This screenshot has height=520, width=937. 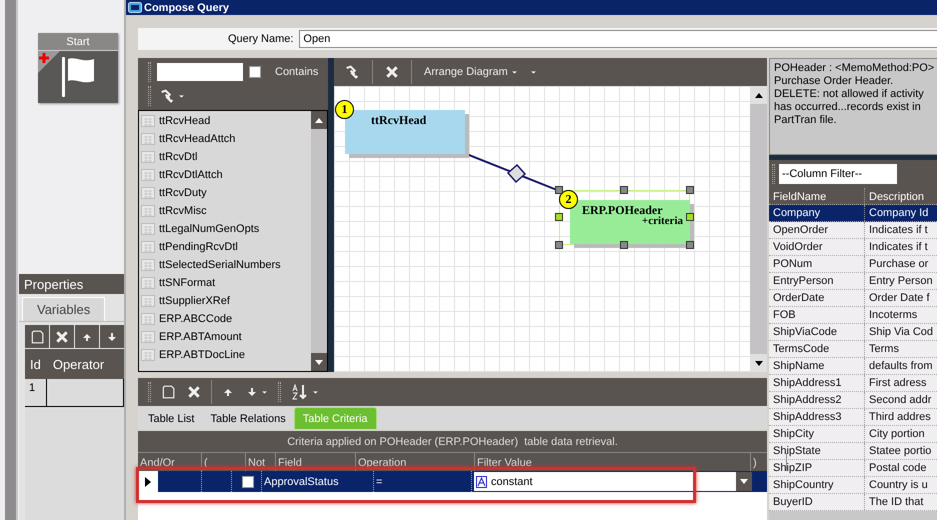 I want to click on table-list-item: ERP.ABTAmount, so click(x=225, y=337).